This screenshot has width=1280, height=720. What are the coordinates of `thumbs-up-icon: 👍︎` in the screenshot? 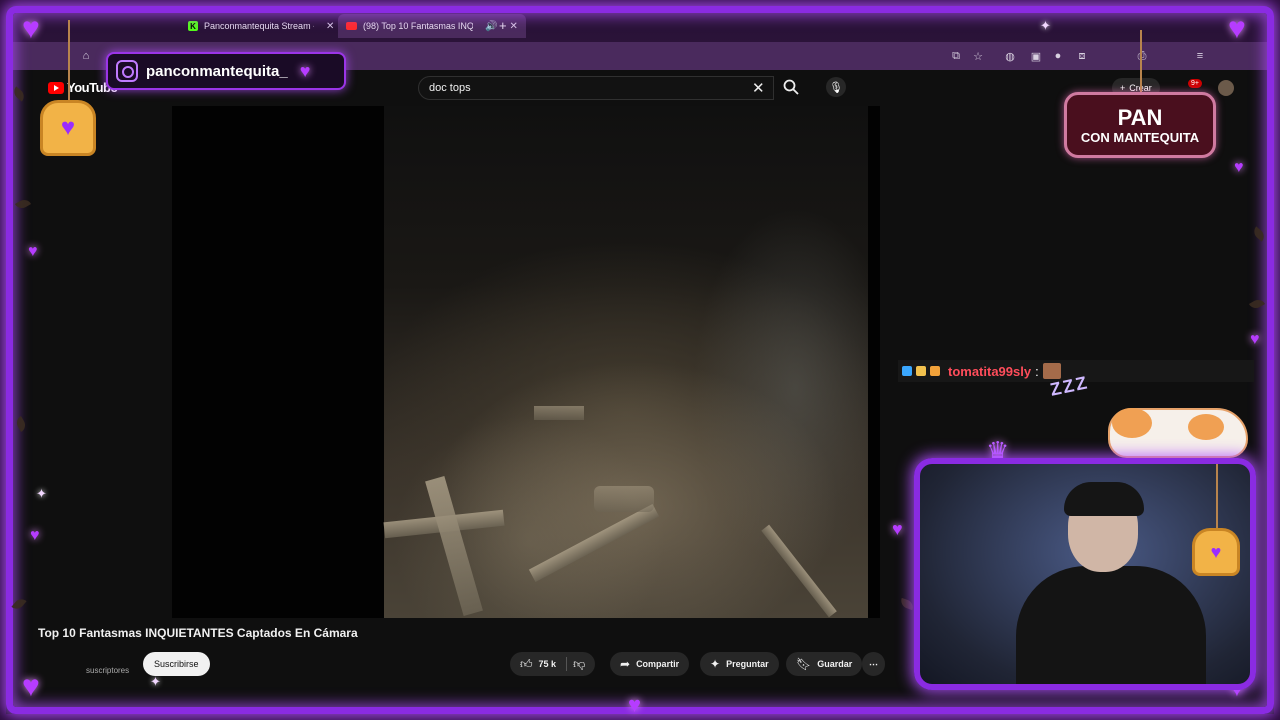 It's located at (526, 663).